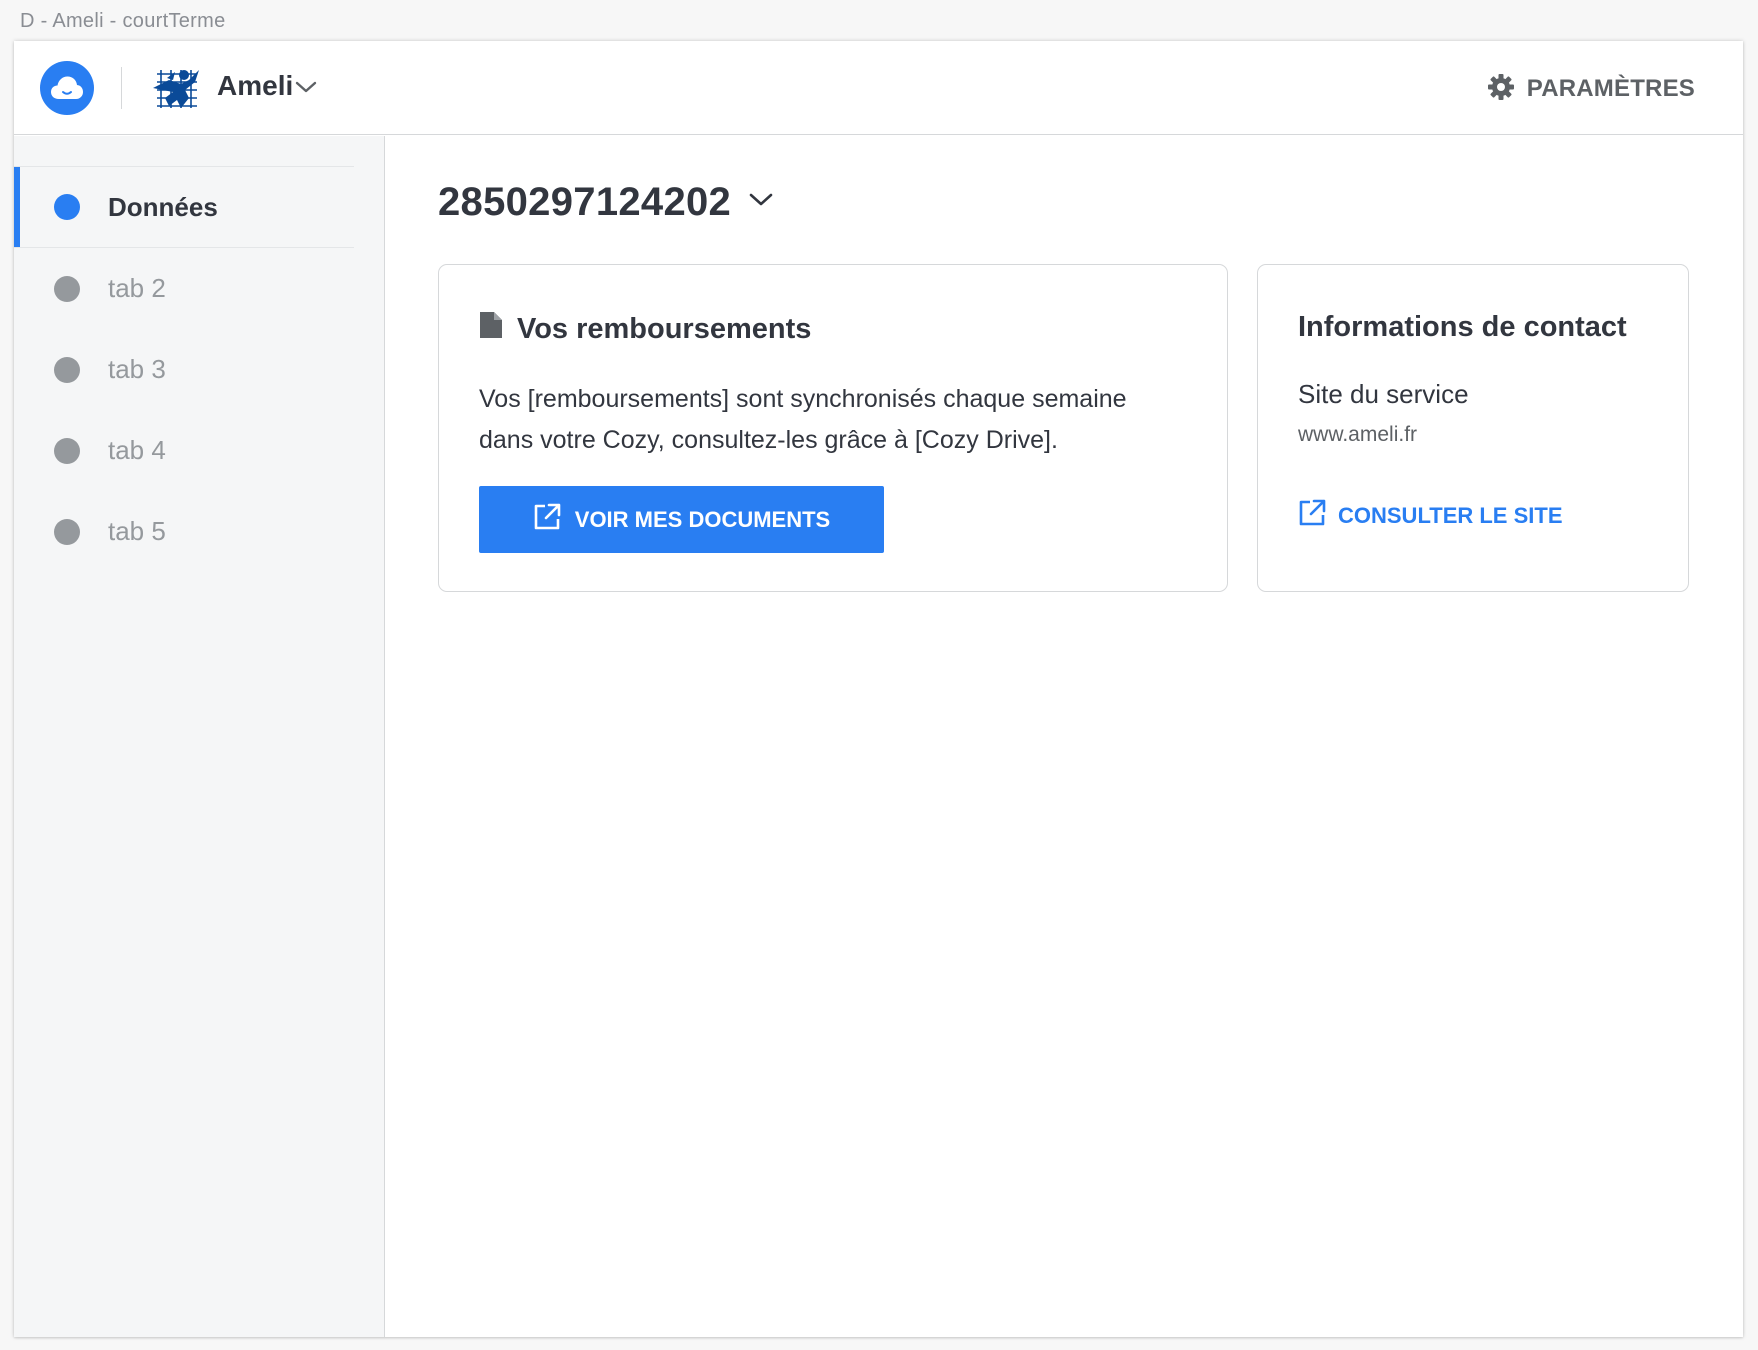 The width and height of the screenshot is (1758, 1350). I want to click on view-documents-button: VOIR MES DOCUMENTS, so click(681, 519).